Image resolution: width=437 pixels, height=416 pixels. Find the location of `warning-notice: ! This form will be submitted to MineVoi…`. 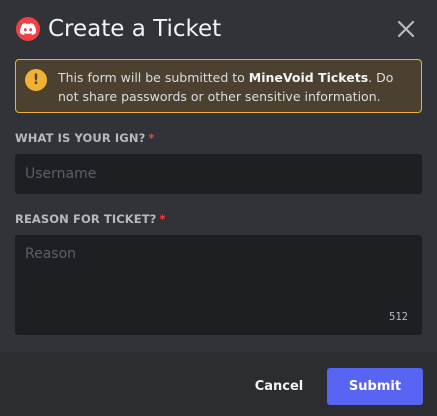

warning-notice: ! This form will be submitted to MineVoi… is located at coordinates (218, 86).